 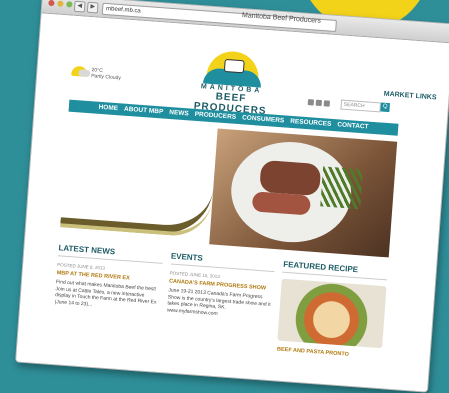 What do you see at coordinates (79, 71) in the screenshot?
I see `partly-cloudy-icon` at bounding box center [79, 71].